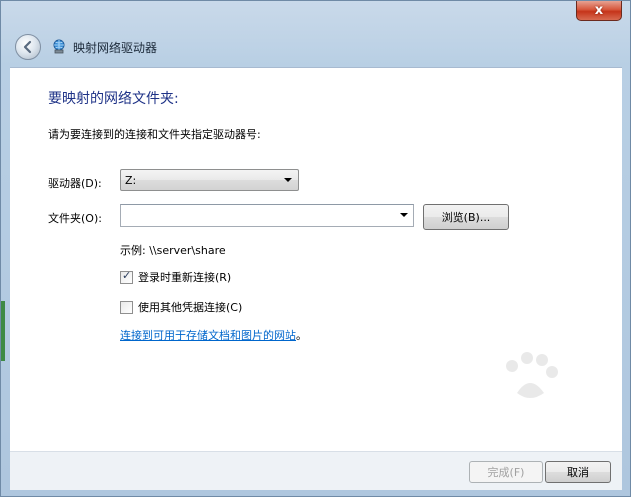  Describe the element at coordinates (115, 47) in the screenshot. I see `window-title: 映射网络驱动器` at that location.